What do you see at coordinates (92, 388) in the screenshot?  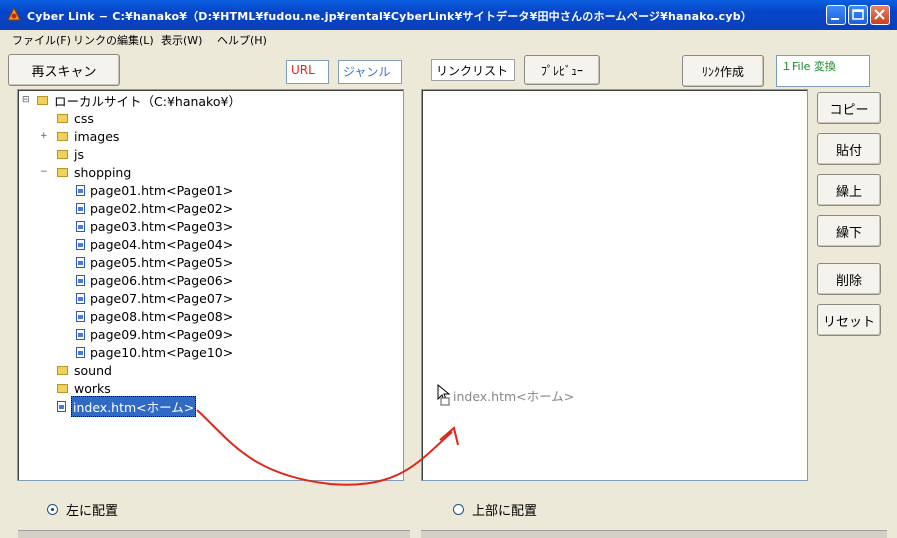 I see `tree-folder-label: works` at bounding box center [92, 388].